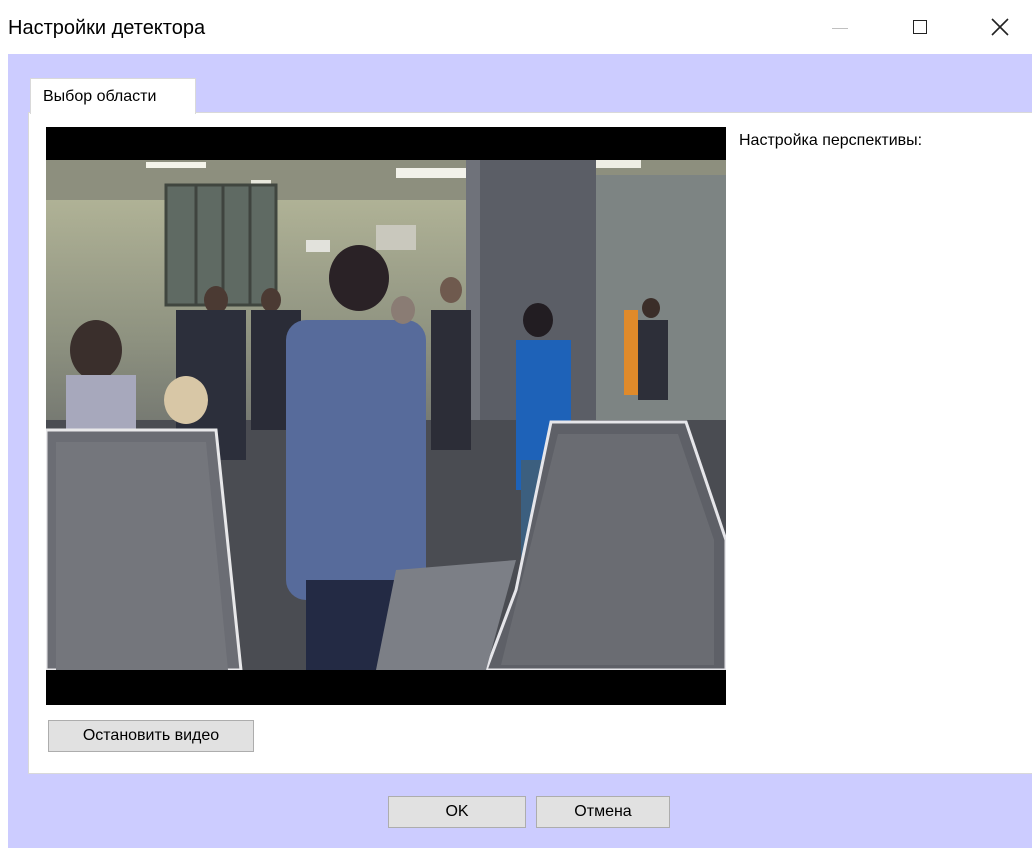 This screenshot has width=1032, height=848. I want to click on close-button, so click(1000, 27).